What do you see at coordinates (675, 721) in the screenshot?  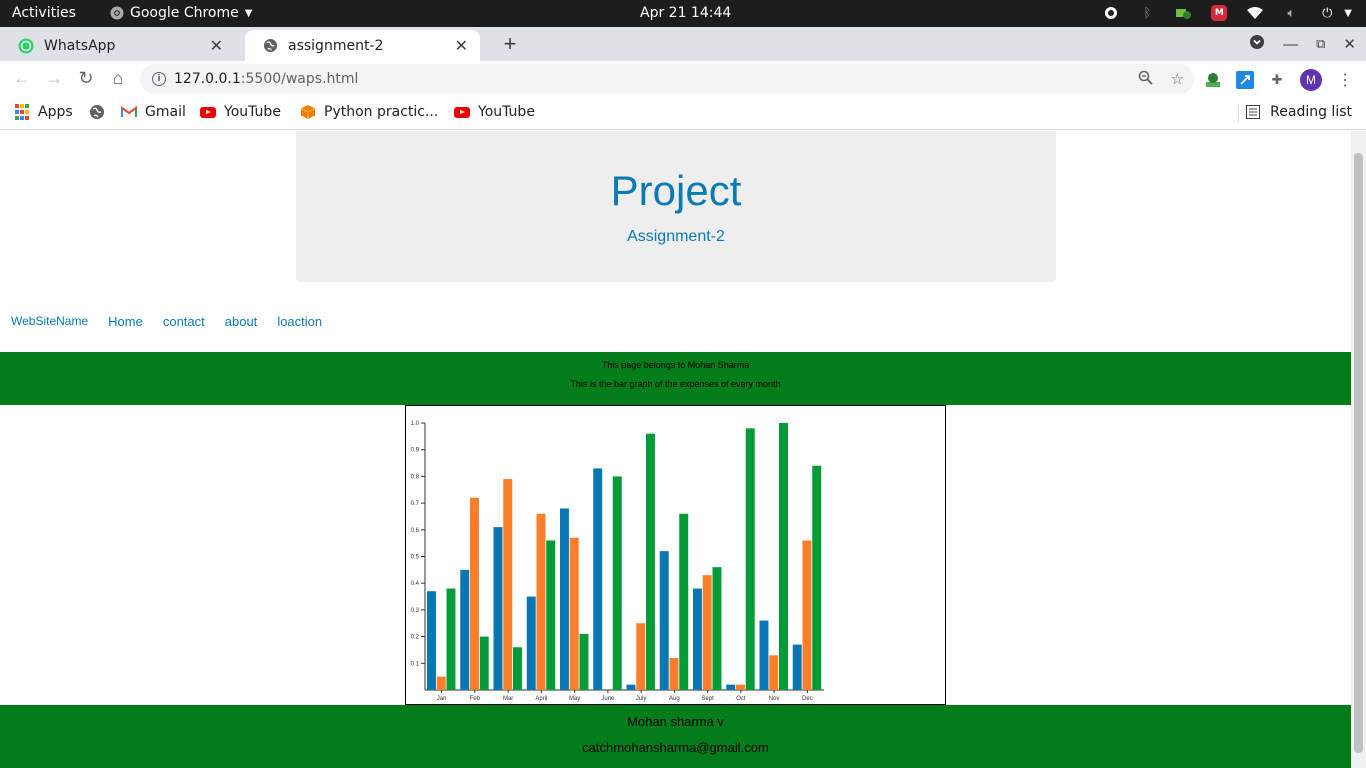 I see `footer-name: Mohan sharma v` at bounding box center [675, 721].